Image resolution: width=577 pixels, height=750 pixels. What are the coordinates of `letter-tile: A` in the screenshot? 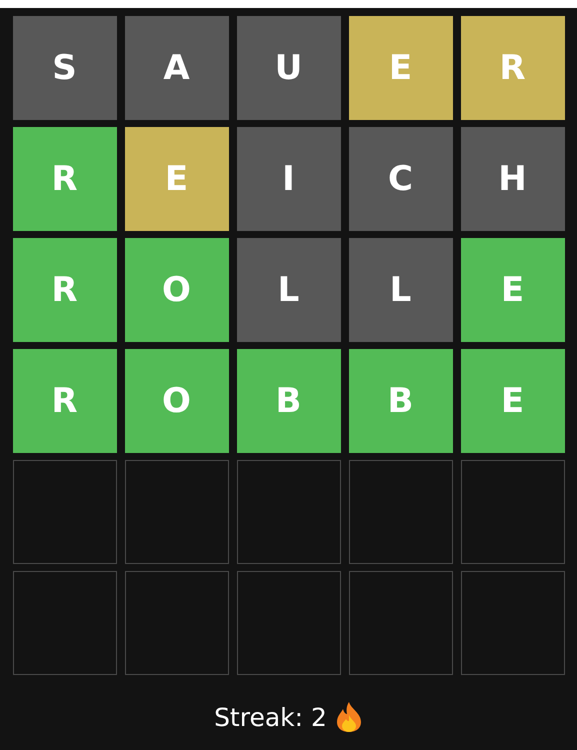 It's located at (176, 68).